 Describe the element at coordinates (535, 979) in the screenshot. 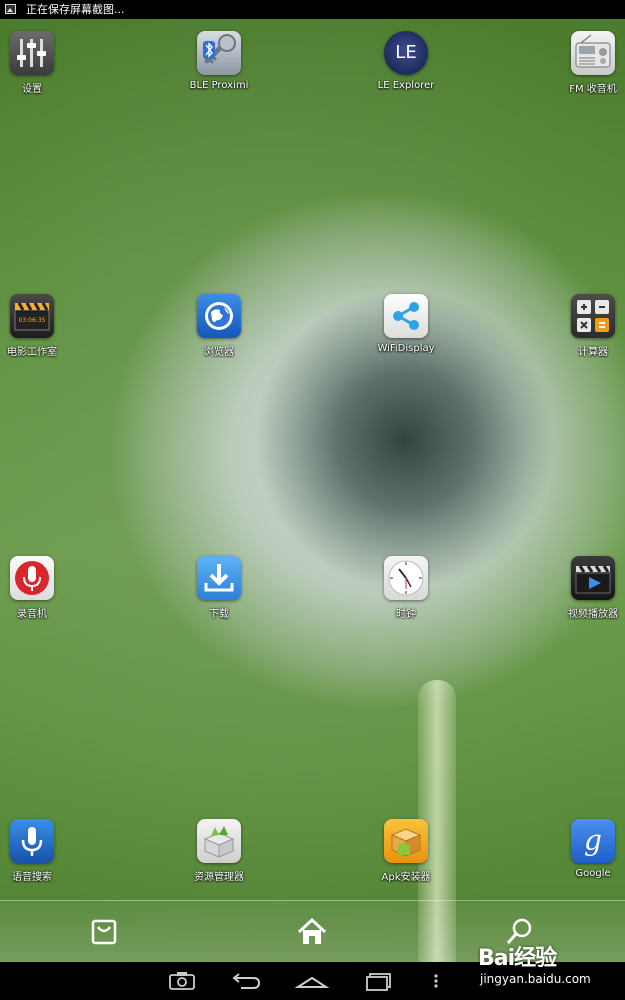

I see `watermark-url: jingyan.baidu.com` at that location.